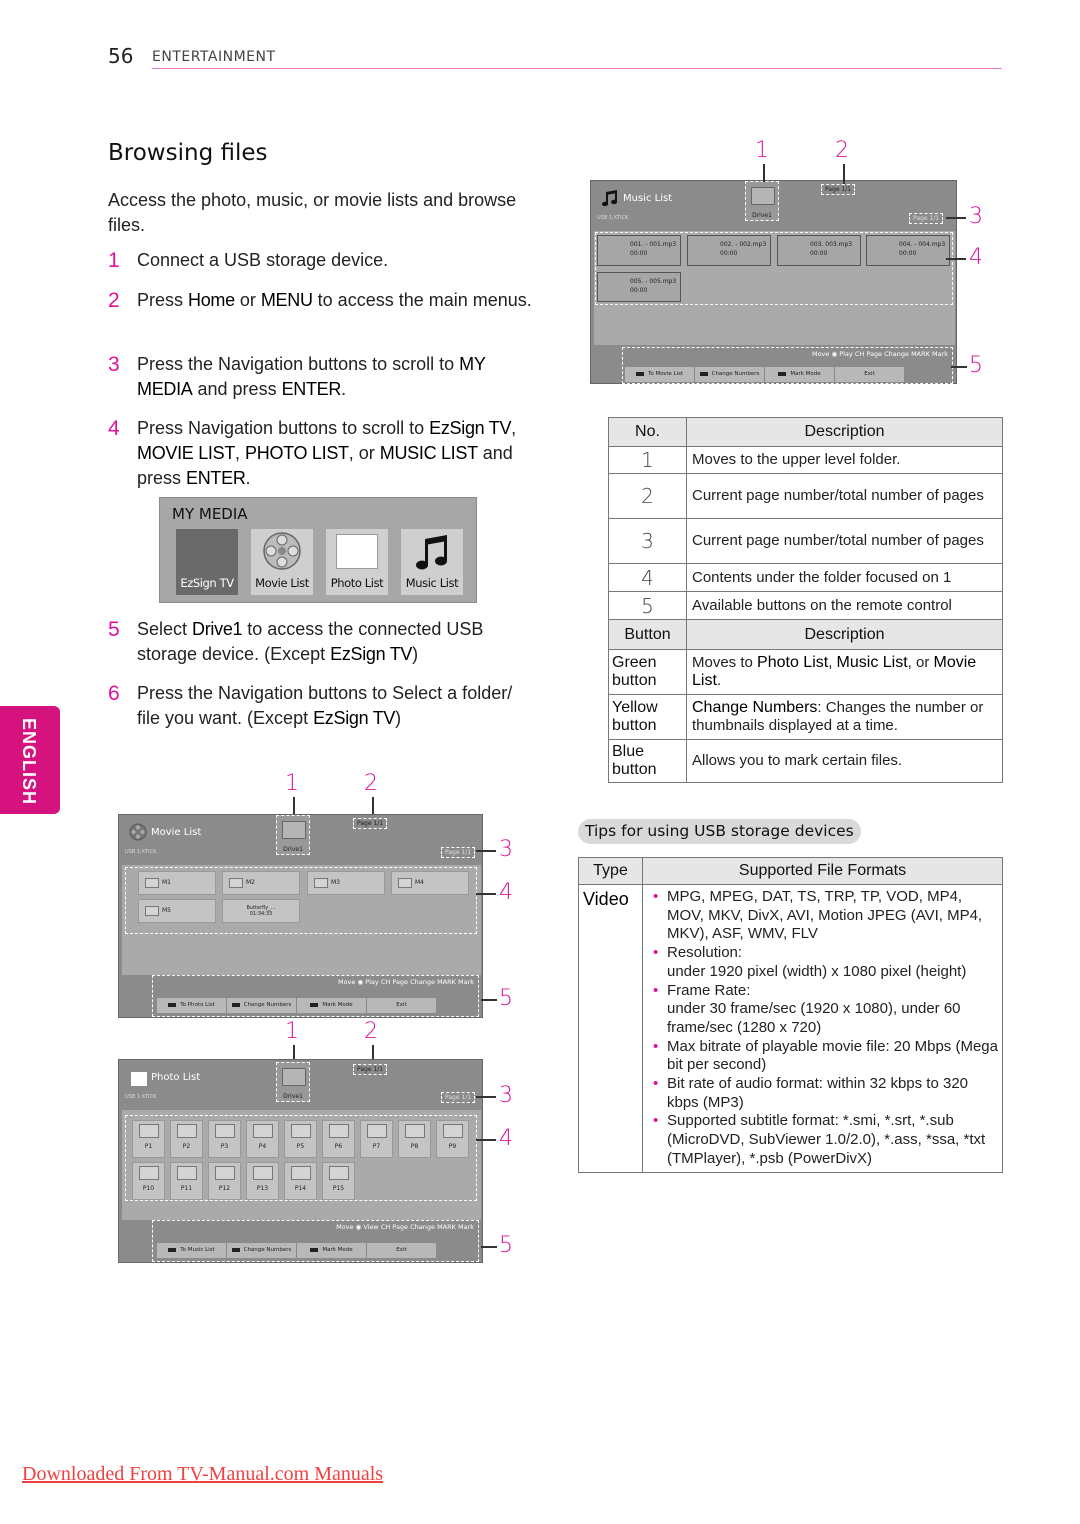 The image size is (1080, 1524). Describe the element at coordinates (148, 1181) in the screenshot. I see `photo-folder-tile: P10` at that location.